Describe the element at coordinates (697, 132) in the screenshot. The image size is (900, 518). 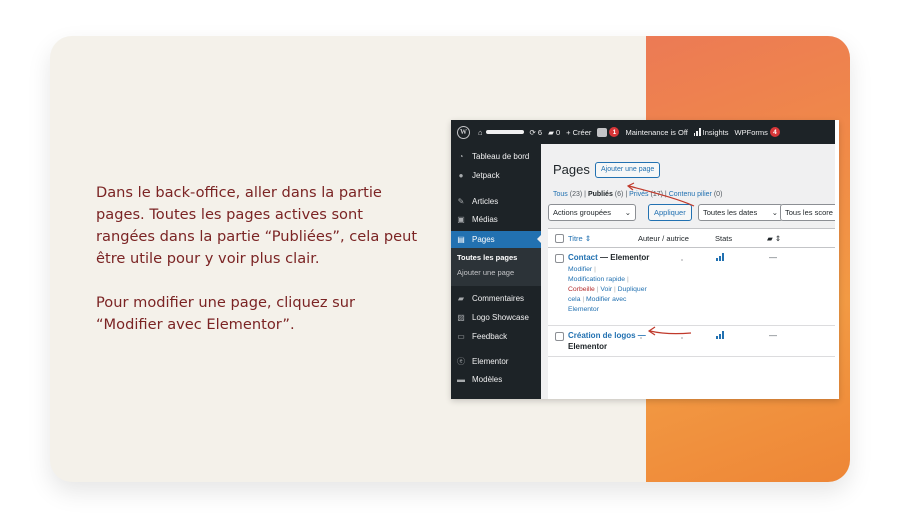
I see `bar-chart-icon` at that location.